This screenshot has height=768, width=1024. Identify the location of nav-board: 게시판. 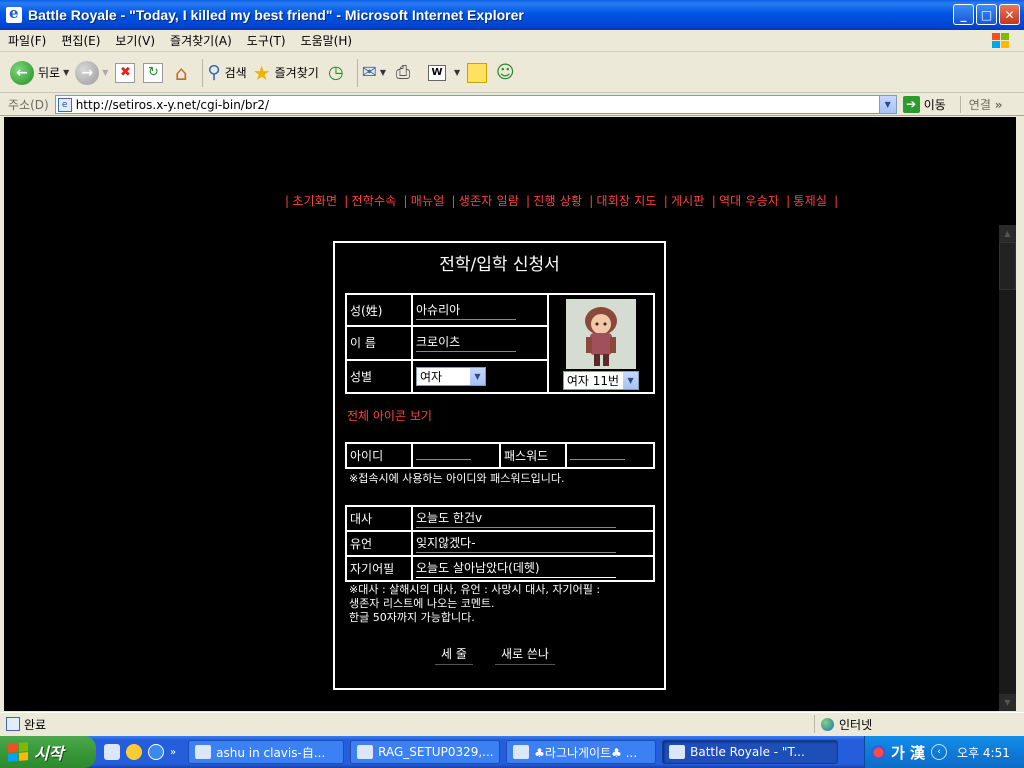
(688, 201).